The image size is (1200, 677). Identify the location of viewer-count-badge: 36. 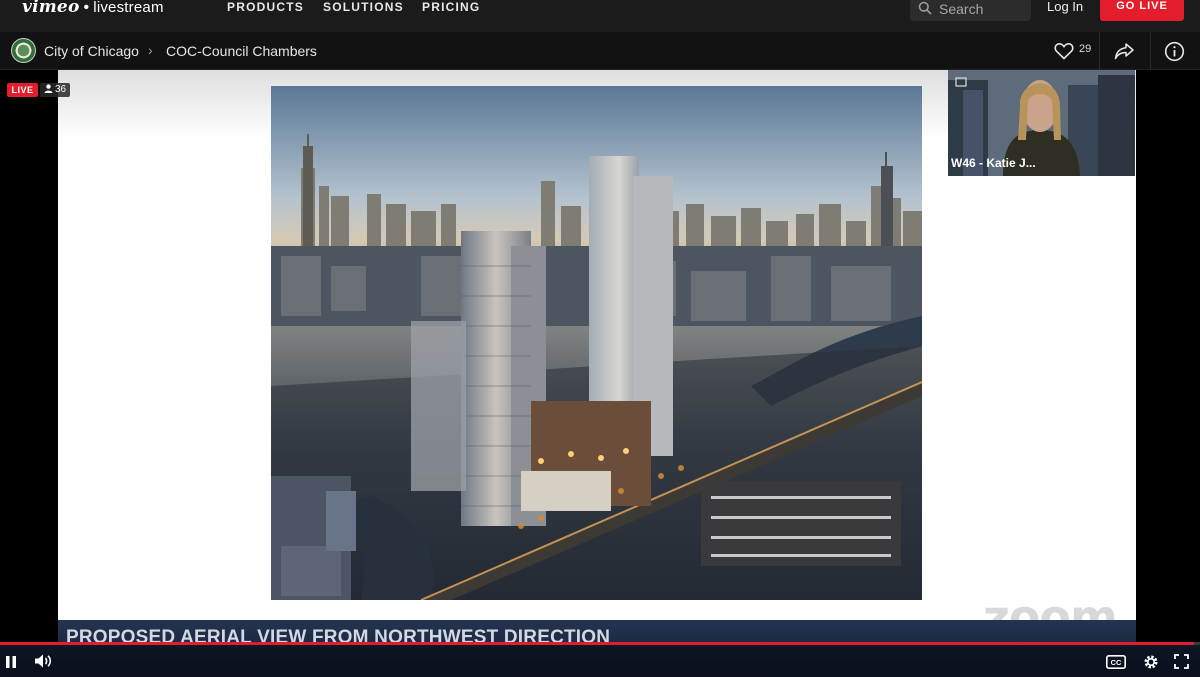
(55, 90).